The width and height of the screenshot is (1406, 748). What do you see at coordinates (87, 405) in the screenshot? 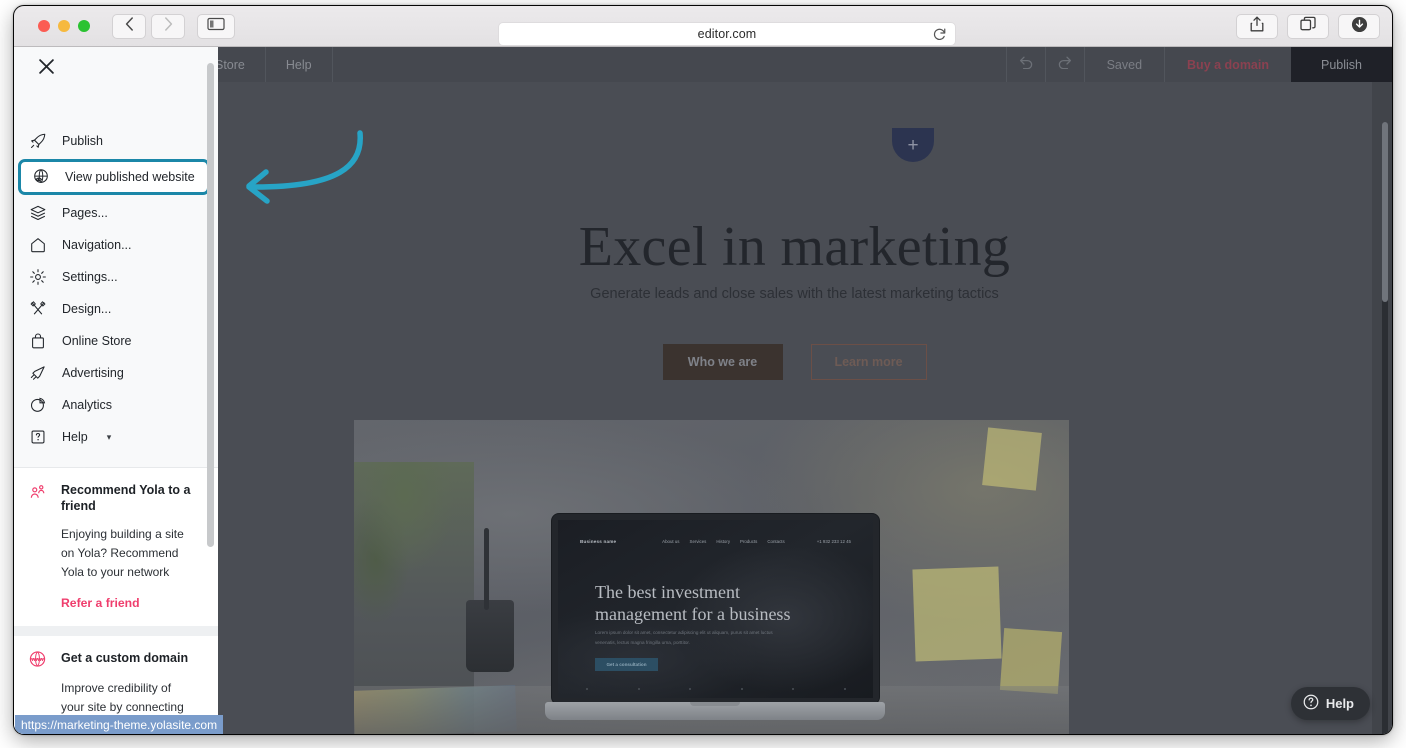
I see `sidebar-item-label: Analytics` at bounding box center [87, 405].